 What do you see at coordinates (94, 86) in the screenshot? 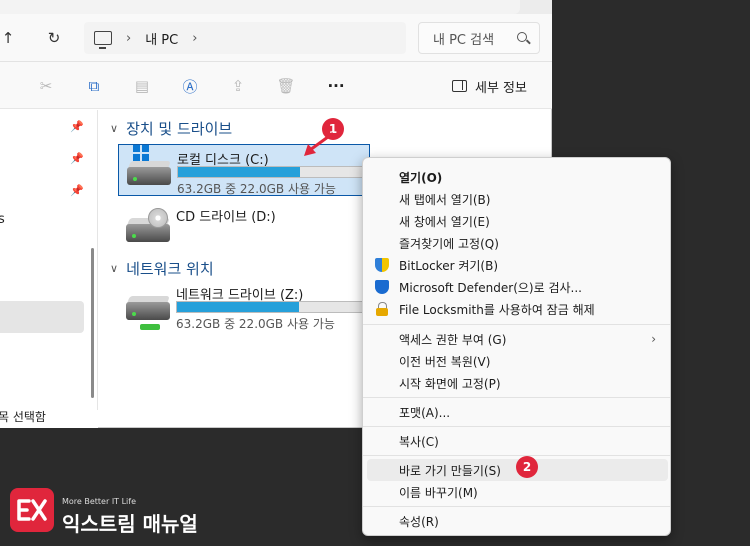
I see `copy-icon: ⧉` at bounding box center [94, 86].